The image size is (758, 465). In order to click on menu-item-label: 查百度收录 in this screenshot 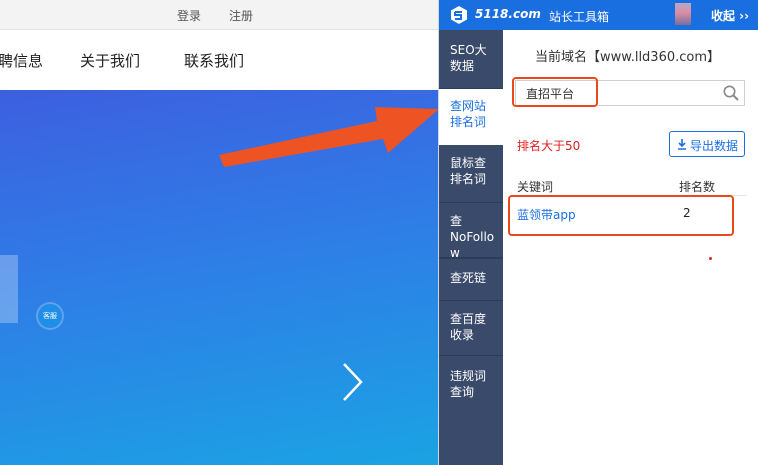, I will do `click(468, 327)`.